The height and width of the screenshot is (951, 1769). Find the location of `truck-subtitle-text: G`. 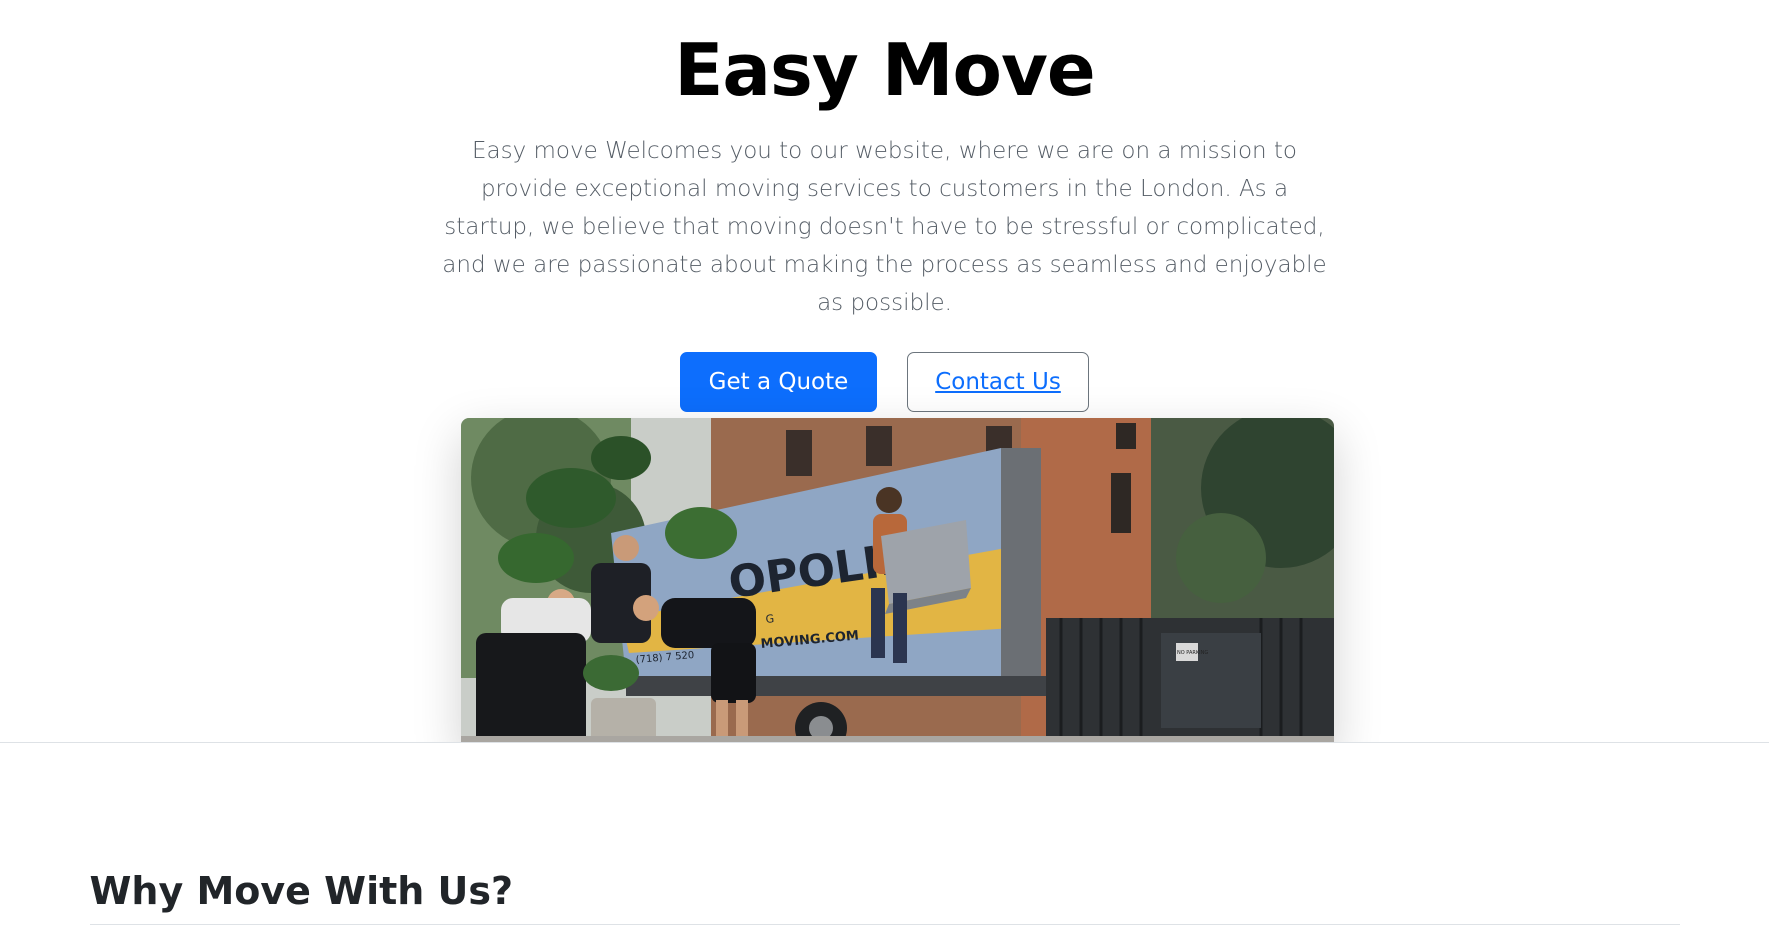

truck-subtitle-text: G is located at coordinates (770, 619).